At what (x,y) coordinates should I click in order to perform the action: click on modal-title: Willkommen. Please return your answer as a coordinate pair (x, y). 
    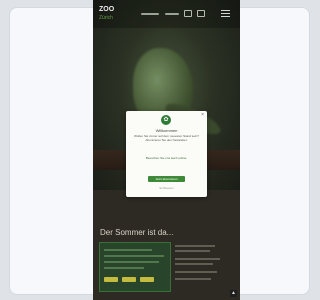
    Looking at the image, I should click on (166, 130).